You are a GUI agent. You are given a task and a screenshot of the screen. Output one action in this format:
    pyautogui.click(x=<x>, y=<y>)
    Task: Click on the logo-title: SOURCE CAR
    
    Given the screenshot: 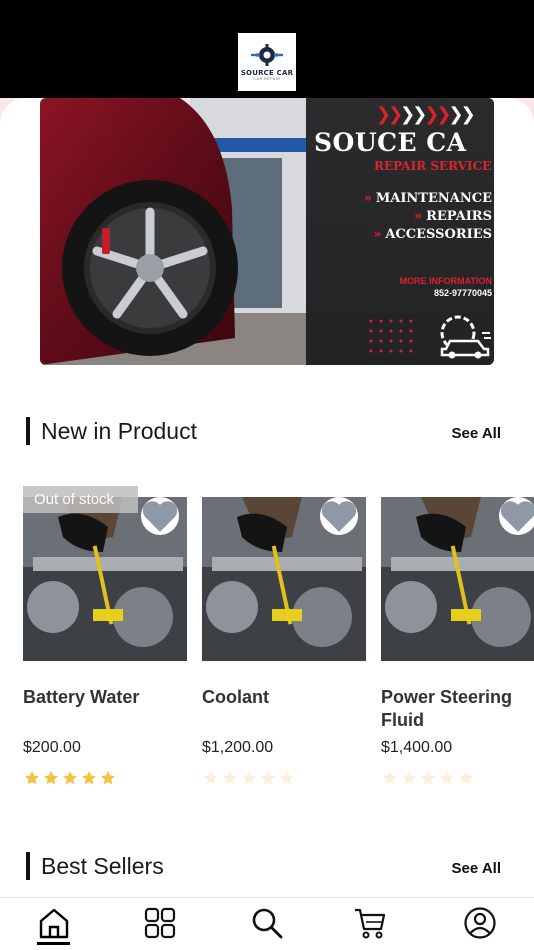 What is the action you would take?
    pyautogui.click(x=267, y=73)
    